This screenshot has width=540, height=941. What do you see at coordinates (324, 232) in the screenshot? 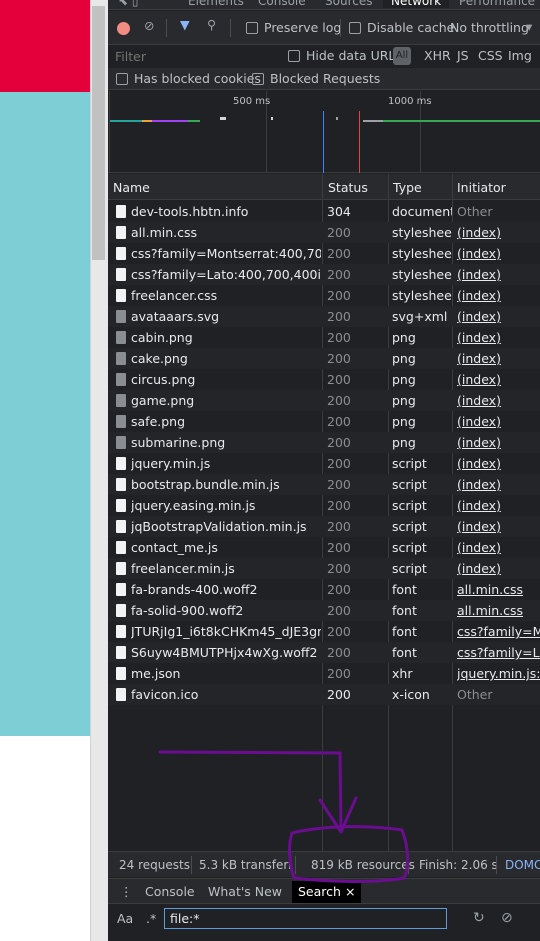
I see `table-row: all.min.css 200 stylesheet (index)` at bounding box center [324, 232].